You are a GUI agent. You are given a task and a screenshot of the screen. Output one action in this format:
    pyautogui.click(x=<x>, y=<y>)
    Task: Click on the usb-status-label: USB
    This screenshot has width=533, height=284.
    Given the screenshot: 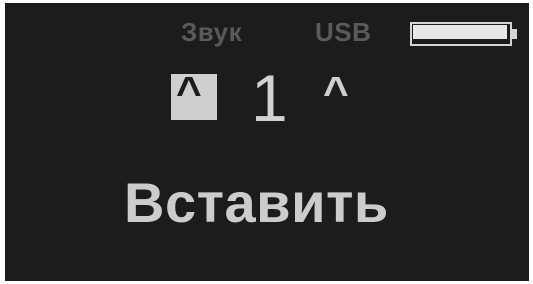 What is the action you would take?
    pyautogui.click(x=343, y=32)
    